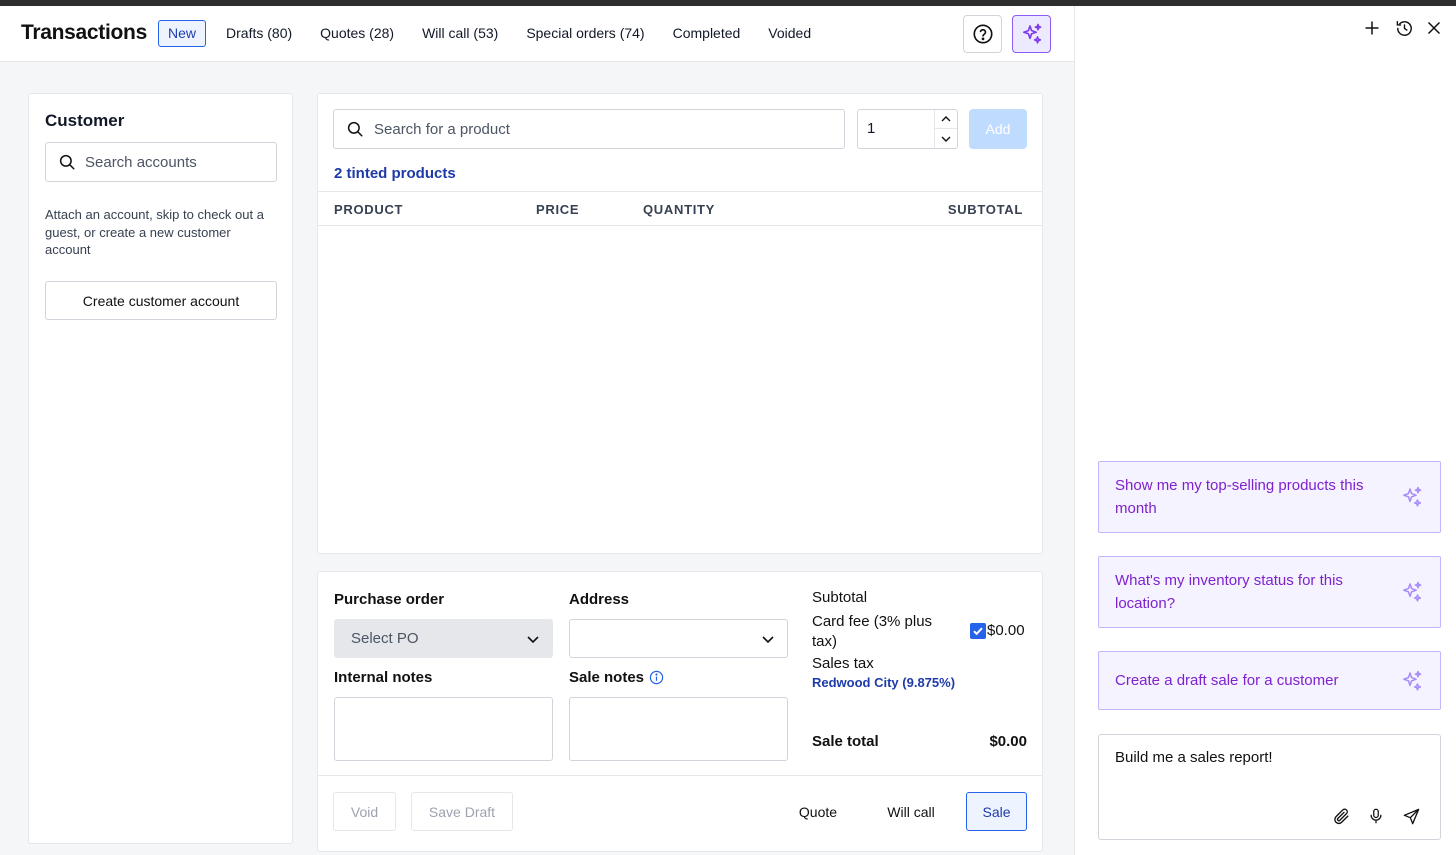 The height and width of the screenshot is (855, 1456). I want to click on microphone-icon, so click(1376, 816).